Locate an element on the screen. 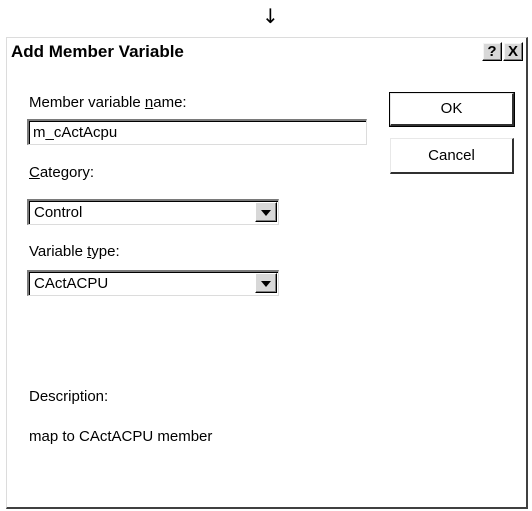 The width and height of the screenshot is (532, 511). cancel-button: Cancel is located at coordinates (452, 156).